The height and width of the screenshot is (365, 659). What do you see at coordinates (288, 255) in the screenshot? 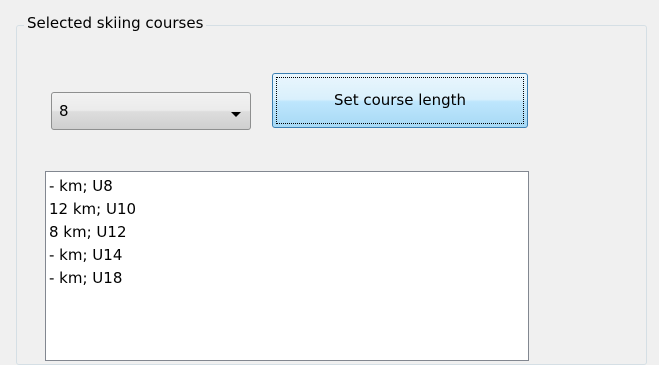
I see `list-item: - km; U14` at bounding box center [288, 255].